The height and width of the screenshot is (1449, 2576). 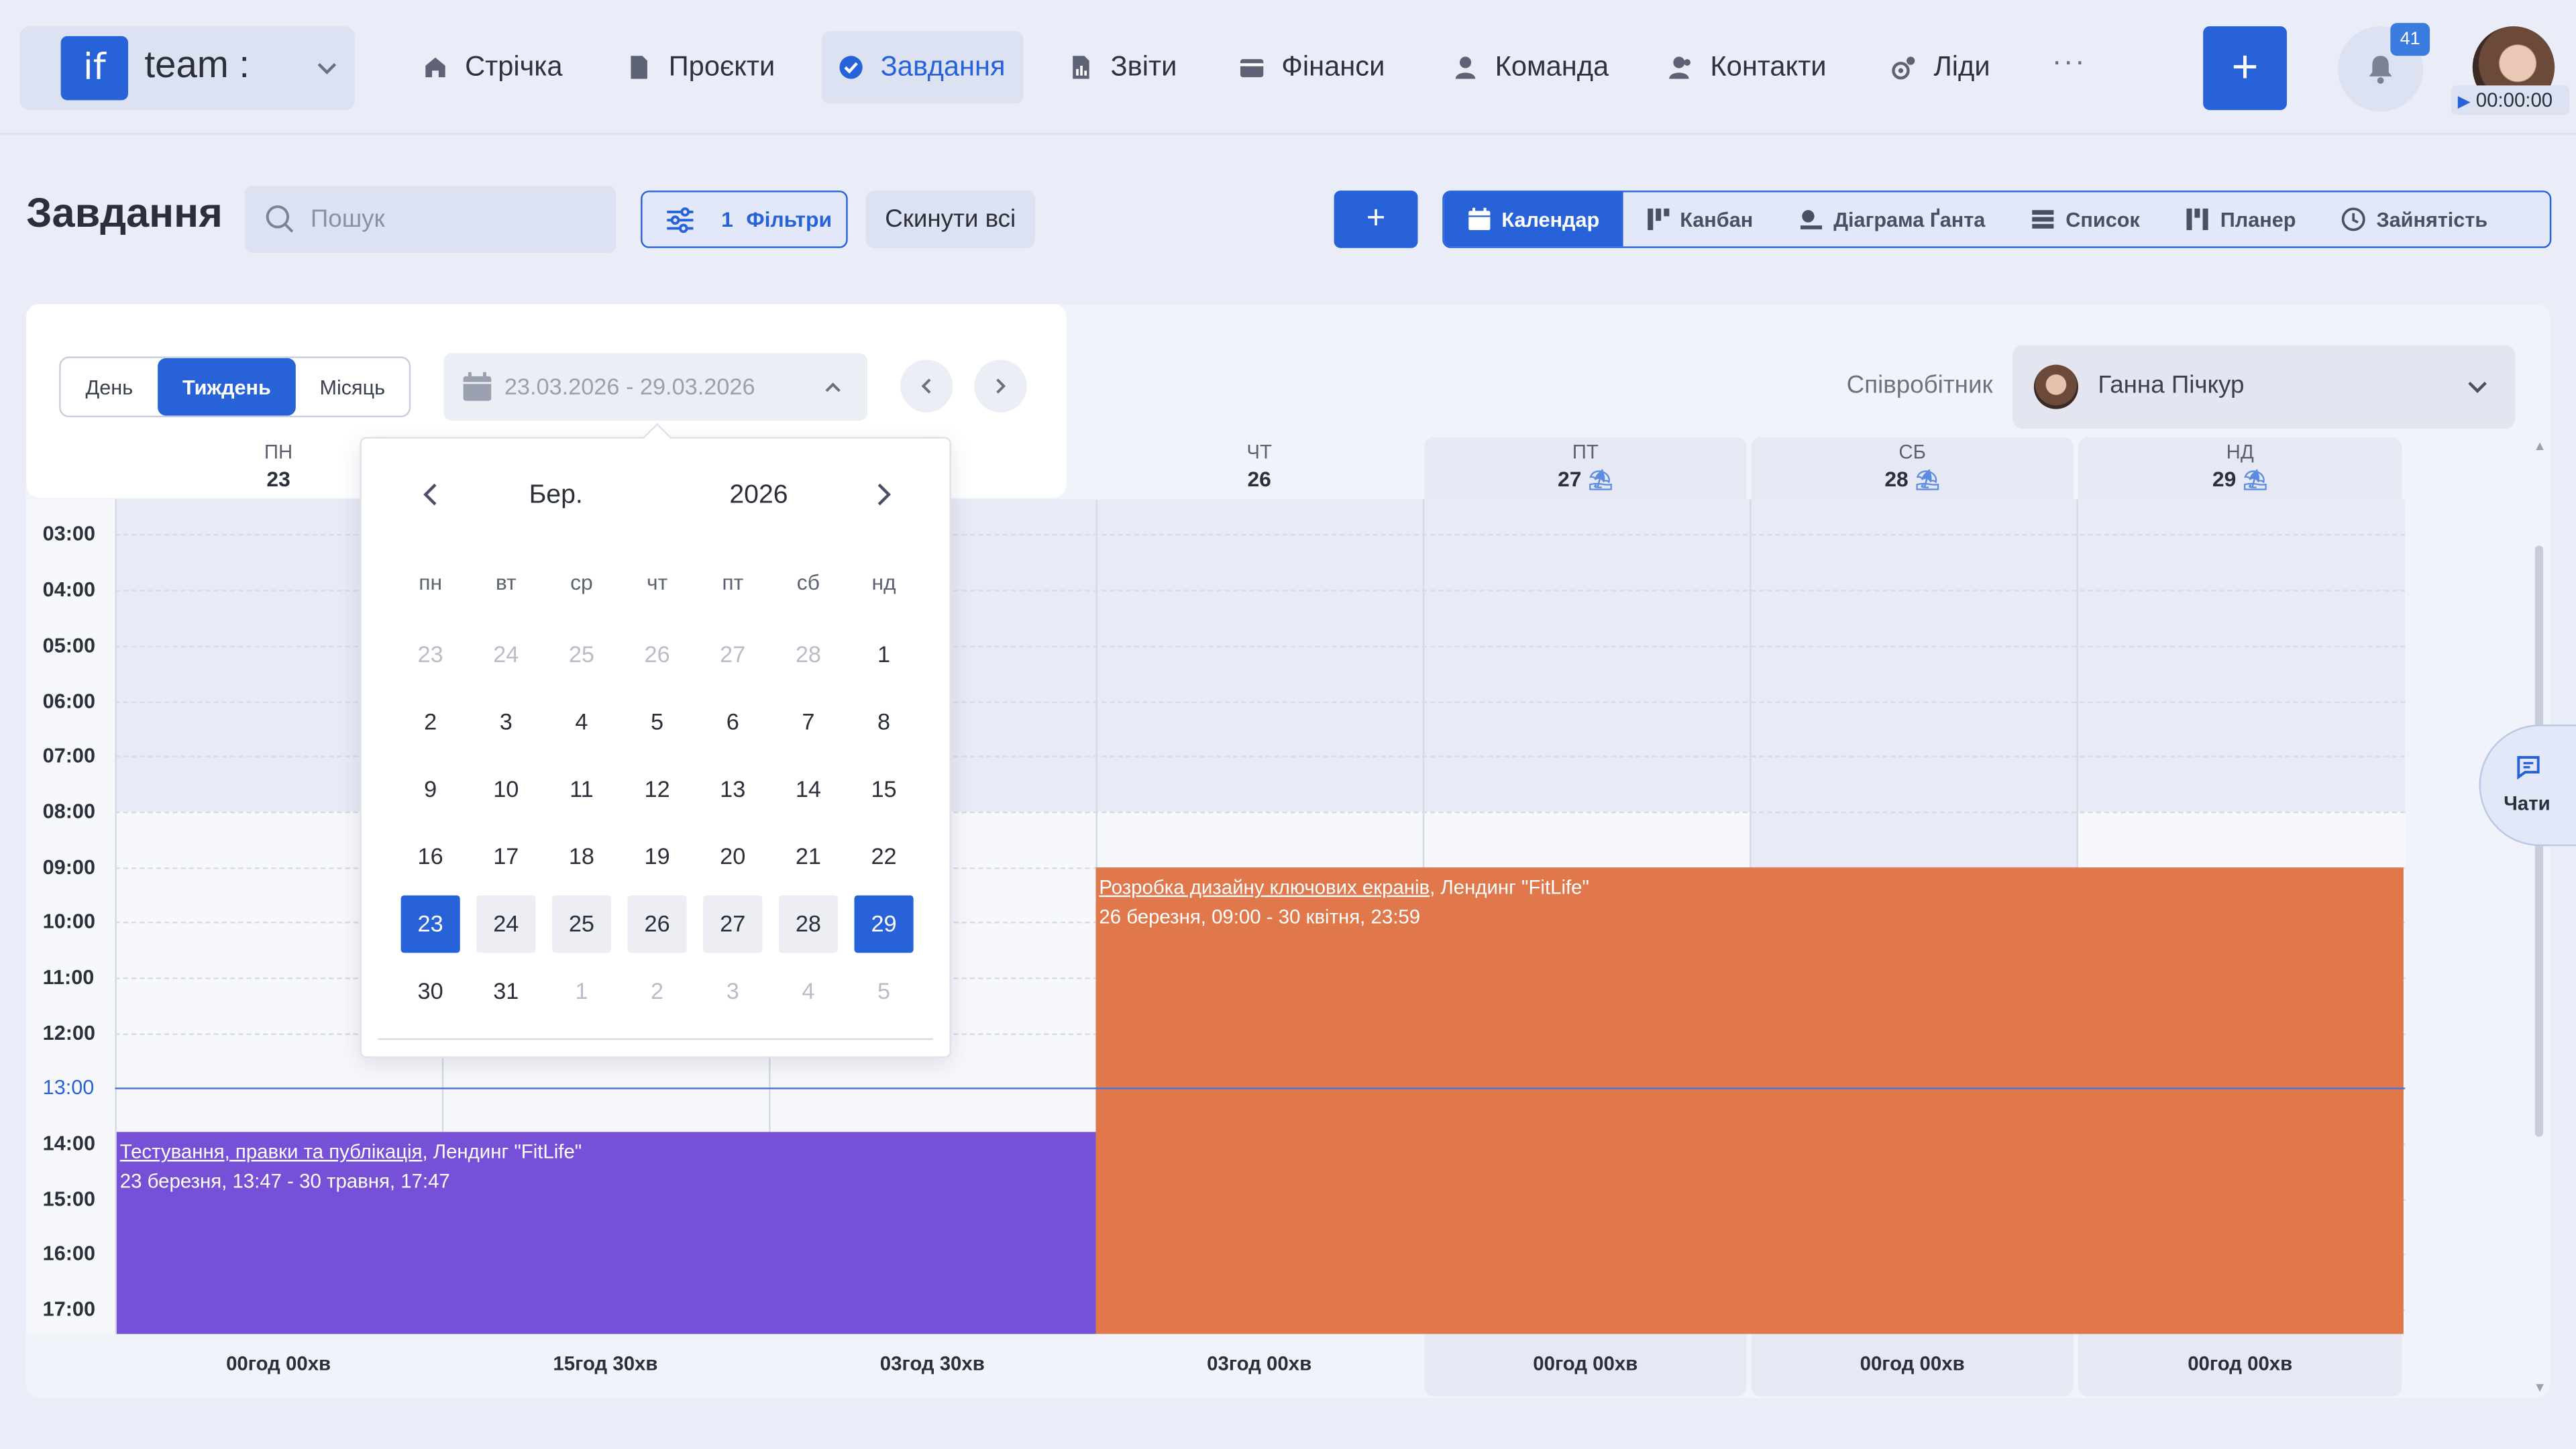 I want to click on calendar-day: 12, so click(x=657, y=789).